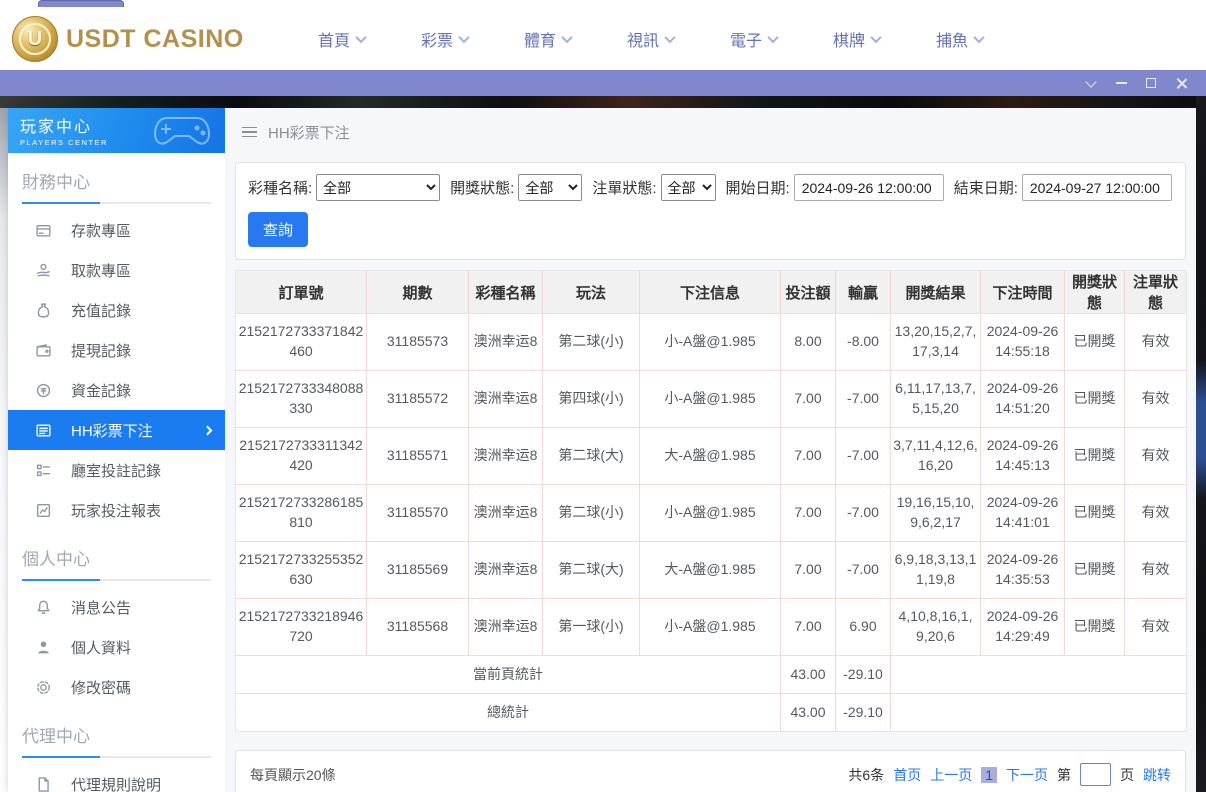 This screenshot has width=1206, height=792. Describe the element at coordinates (56, 559) in the screenshot. I see `sidebar-section-title-1: 個人中心` at that location.